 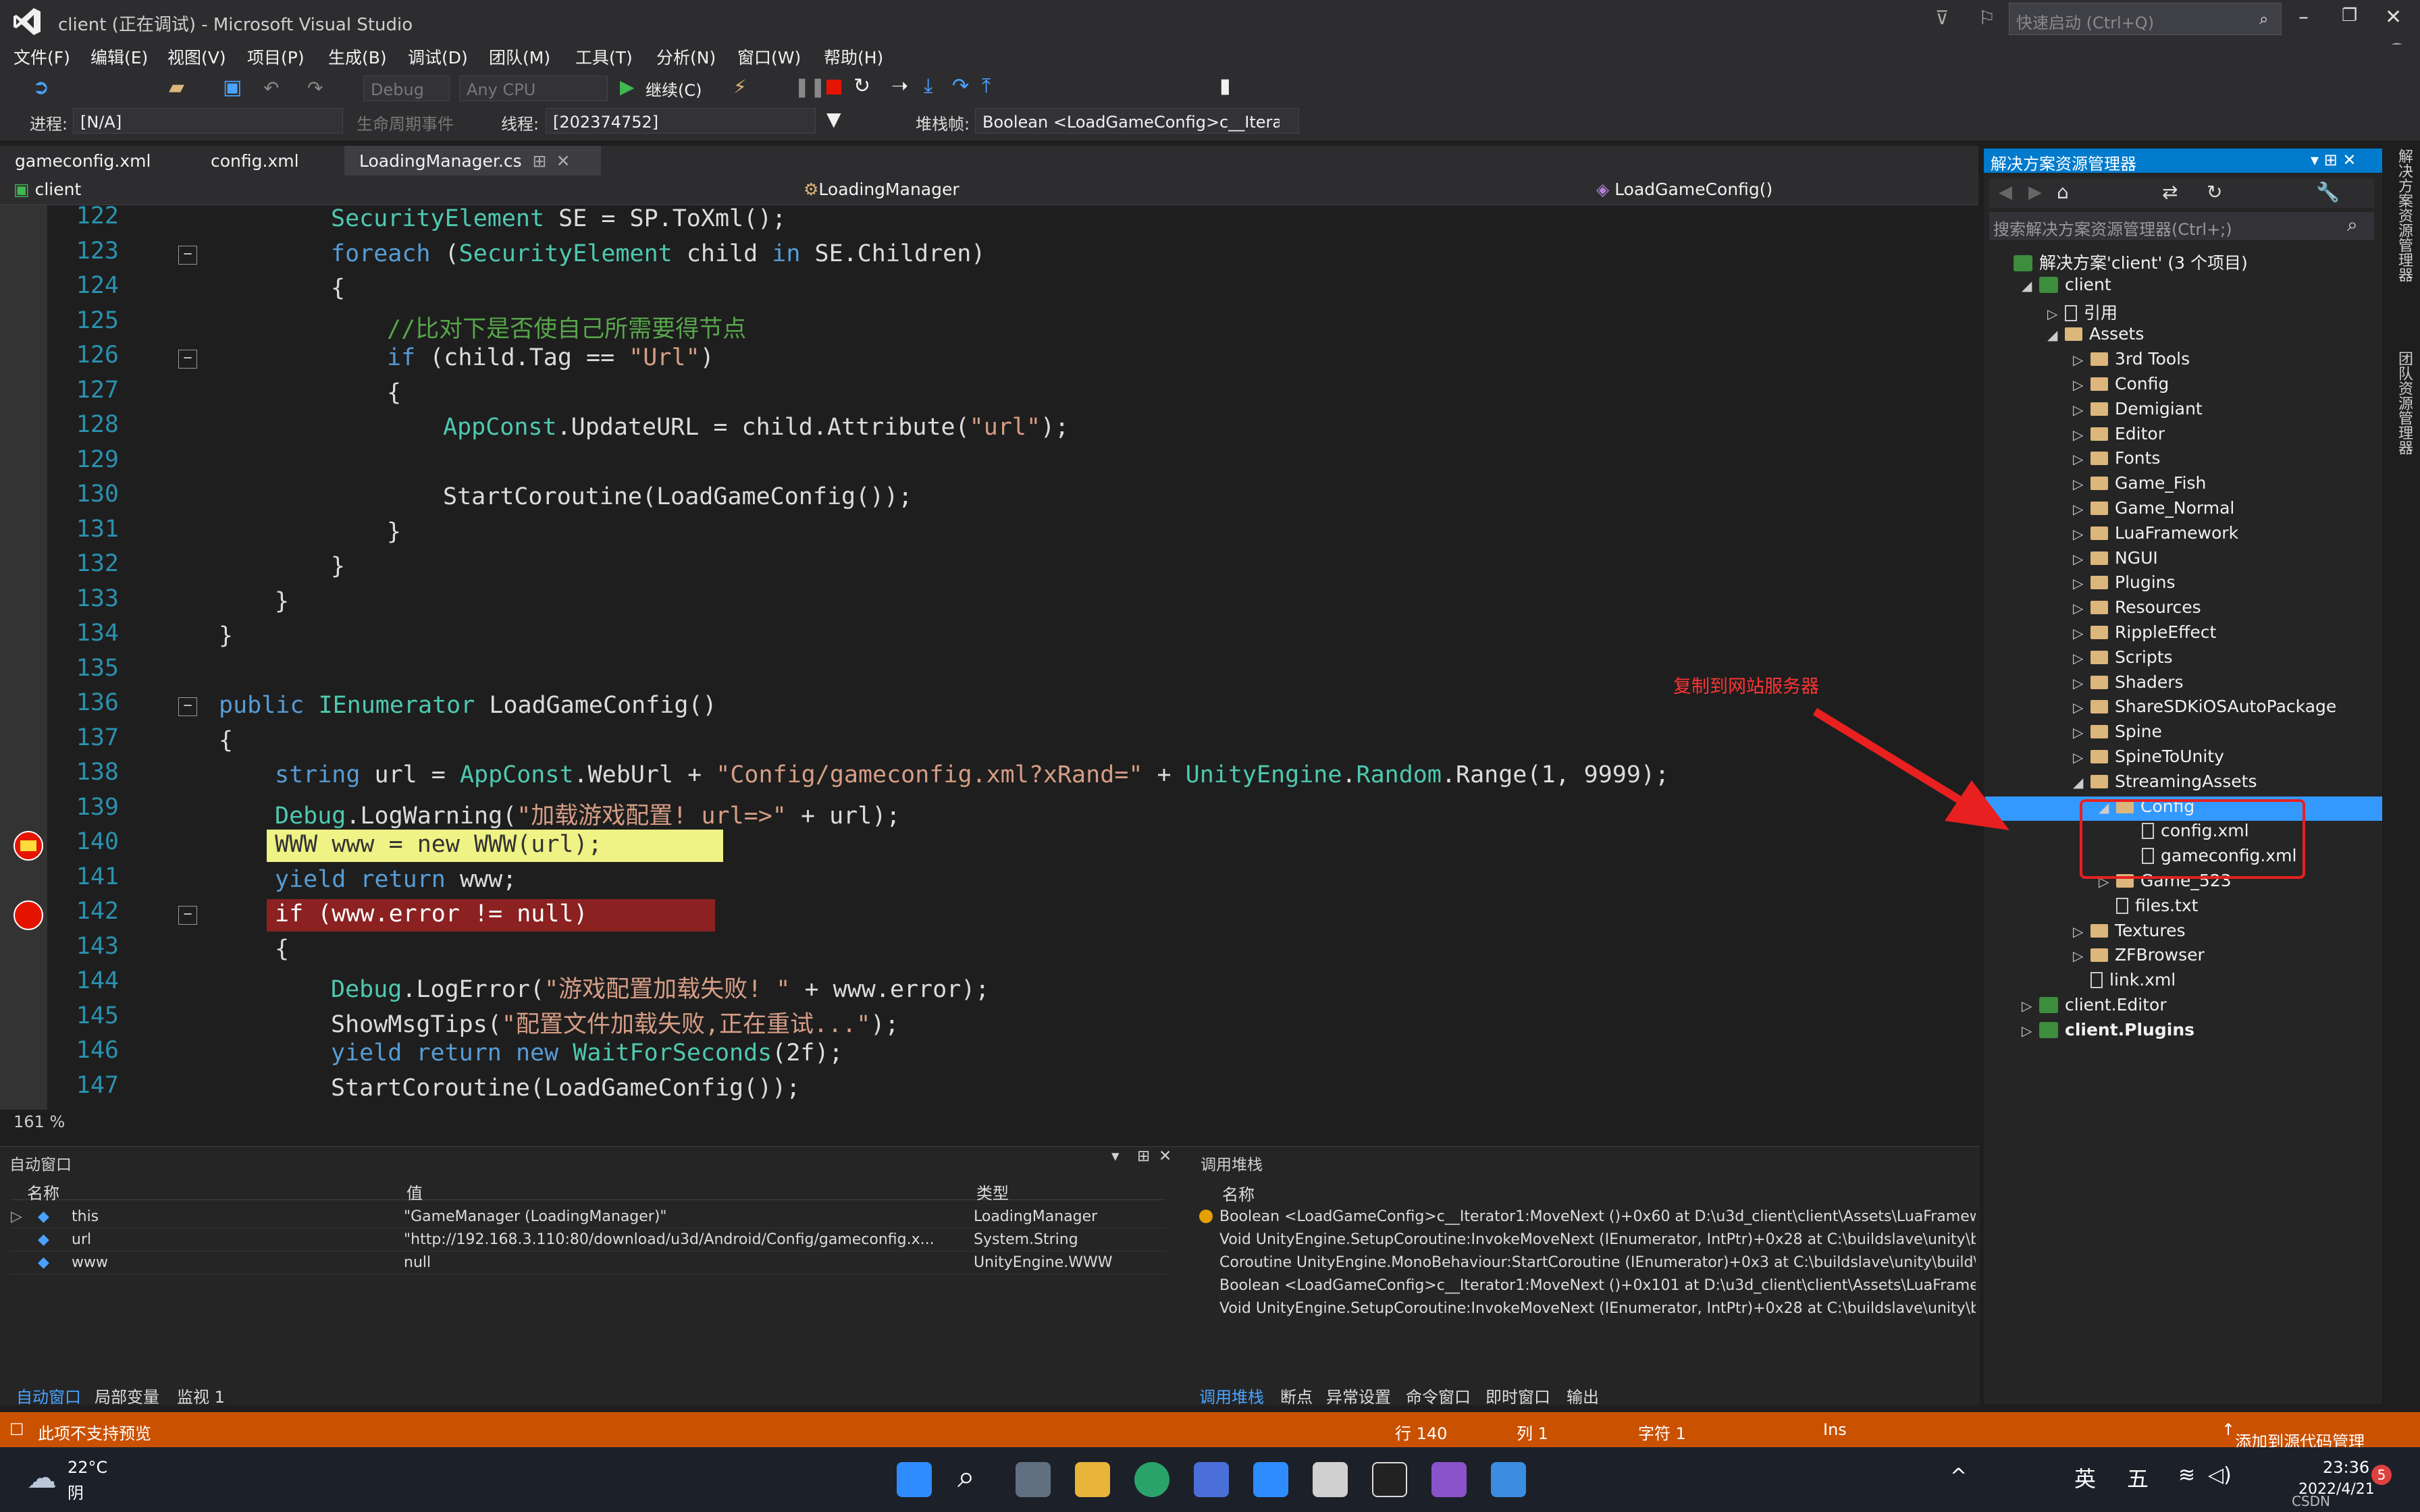 What do you see at coordinates (1231, 1395) in the screenshot?
I see `tab-0: 调用堆栈` at bounding box center [1231, 1395].